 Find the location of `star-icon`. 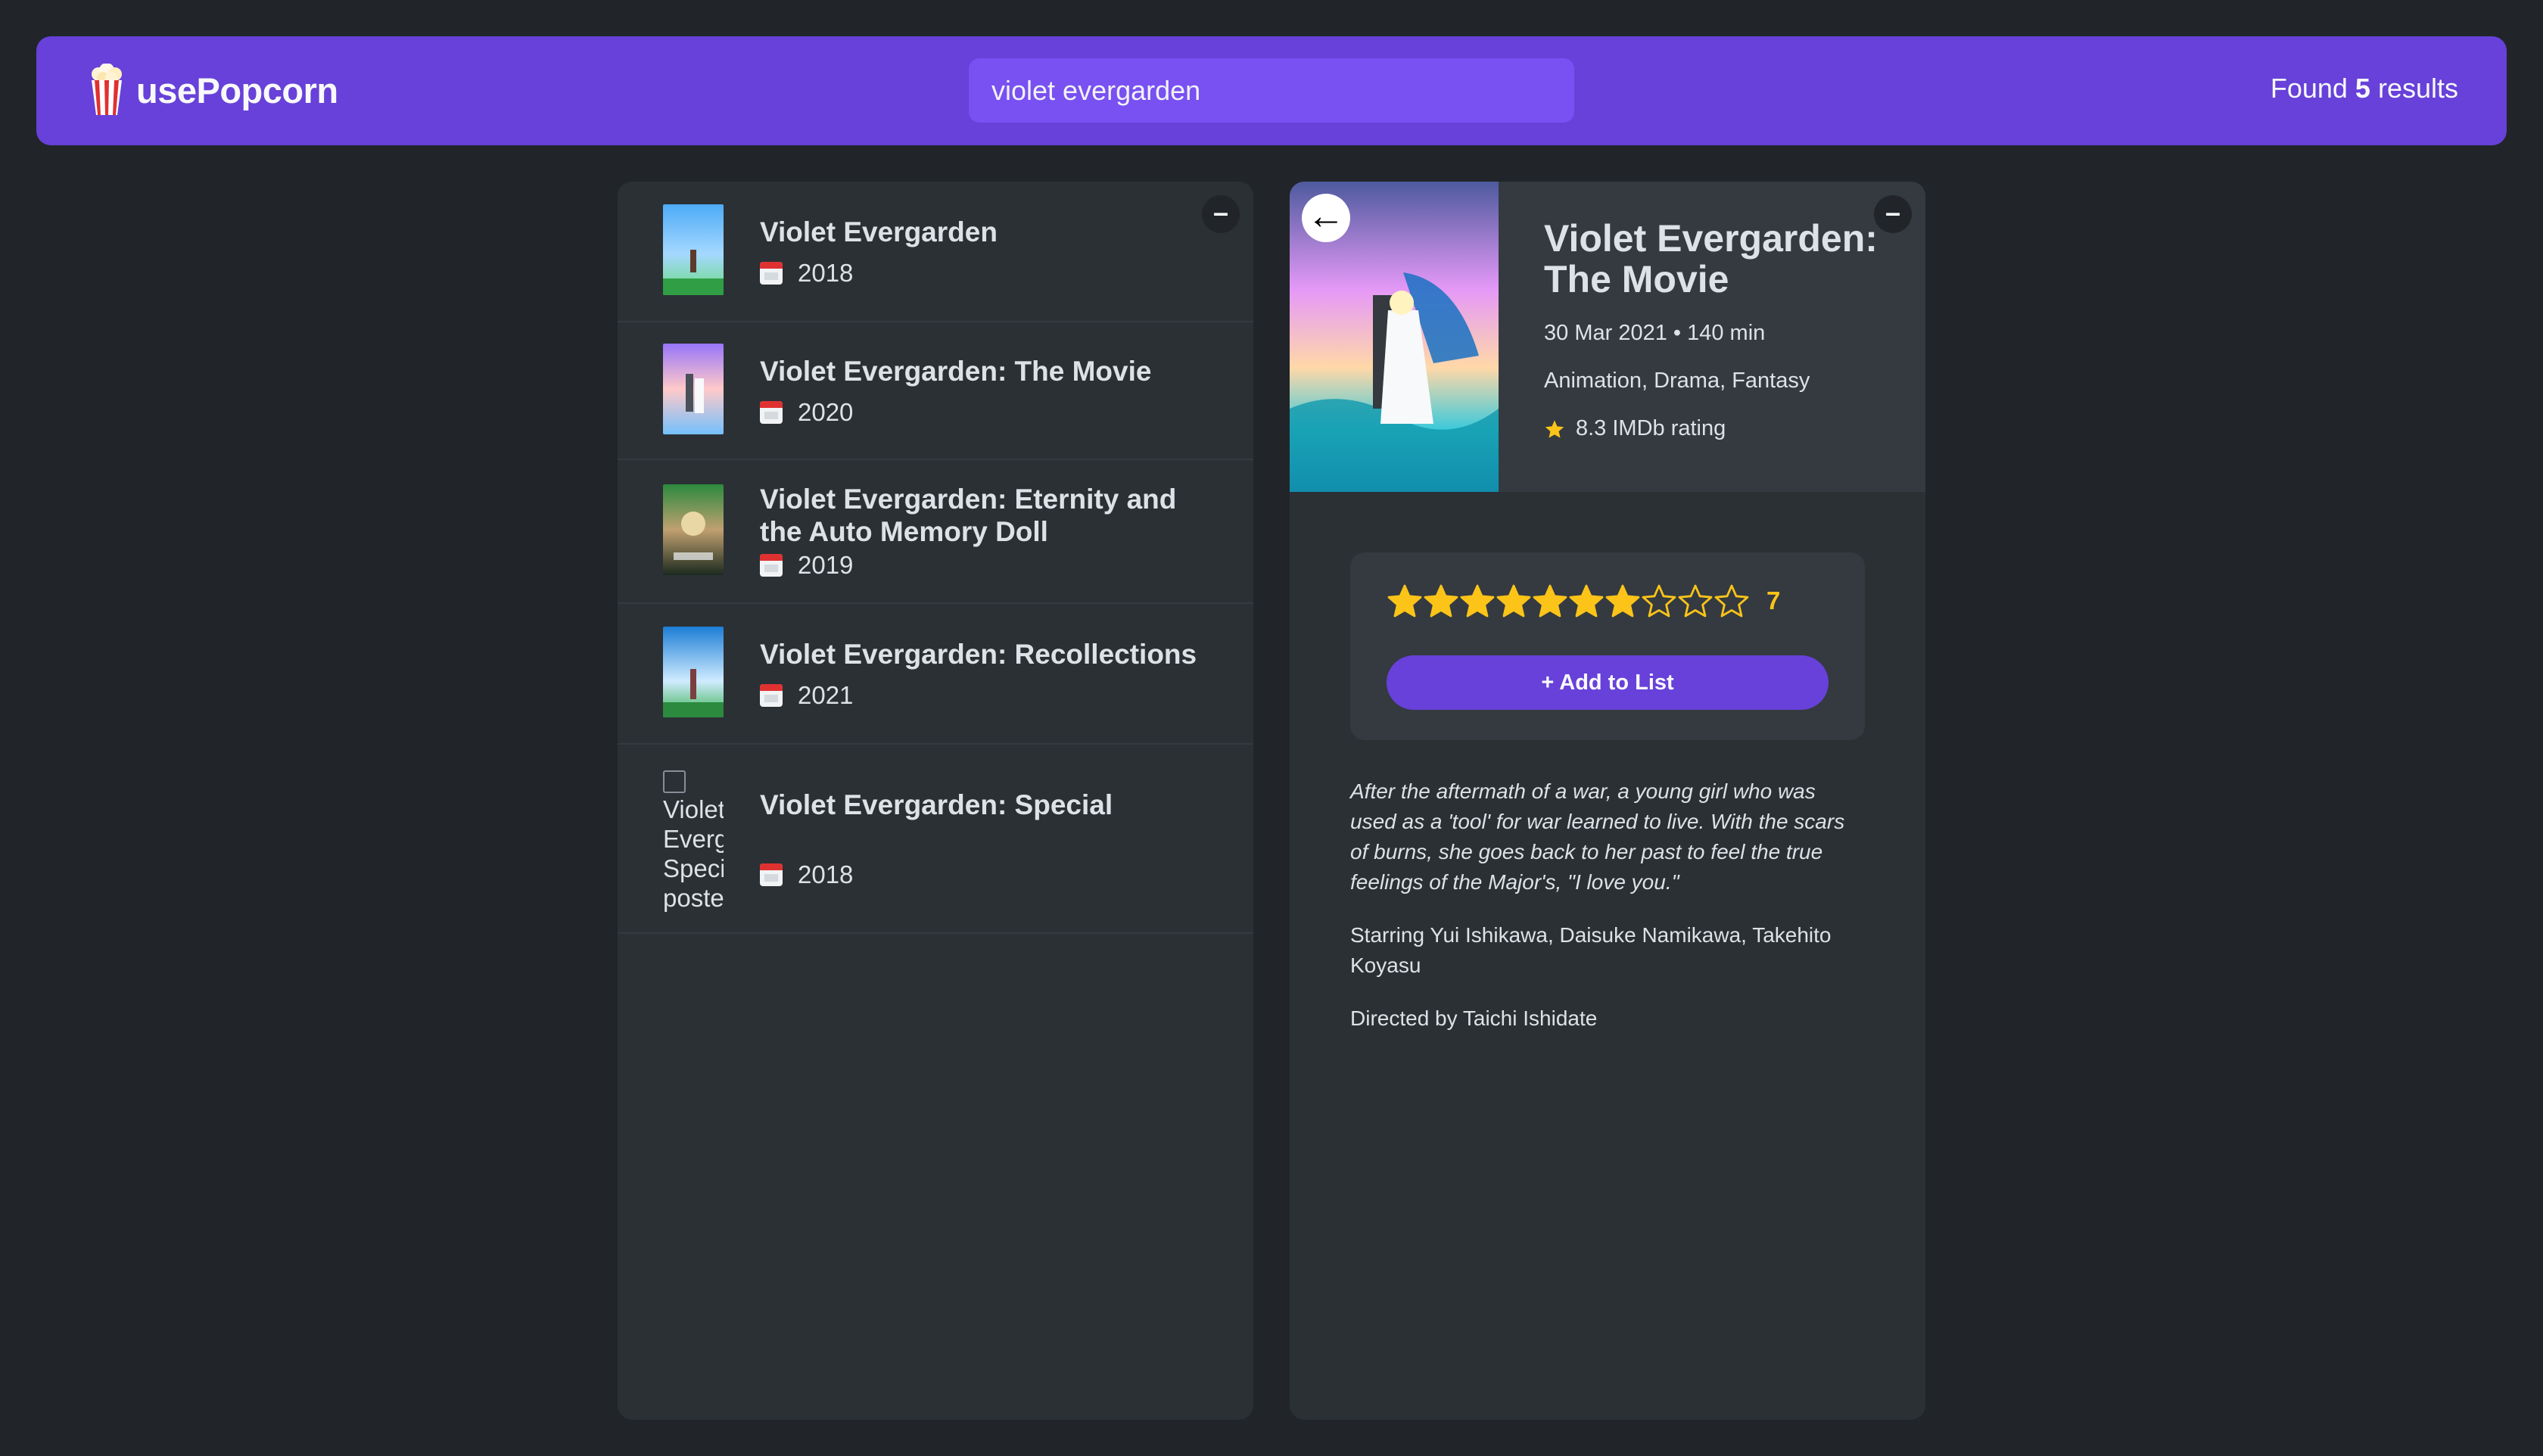

star-icon is located at coordinates (1554, 429).